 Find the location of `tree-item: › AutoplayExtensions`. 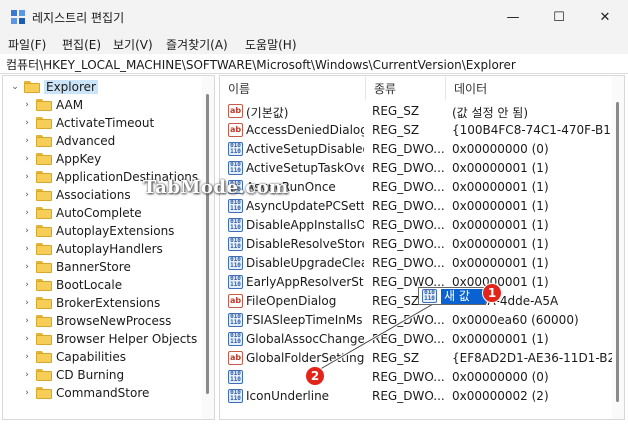

tree-item: › AutoplayExtensions is located at coordinates (97, 231).